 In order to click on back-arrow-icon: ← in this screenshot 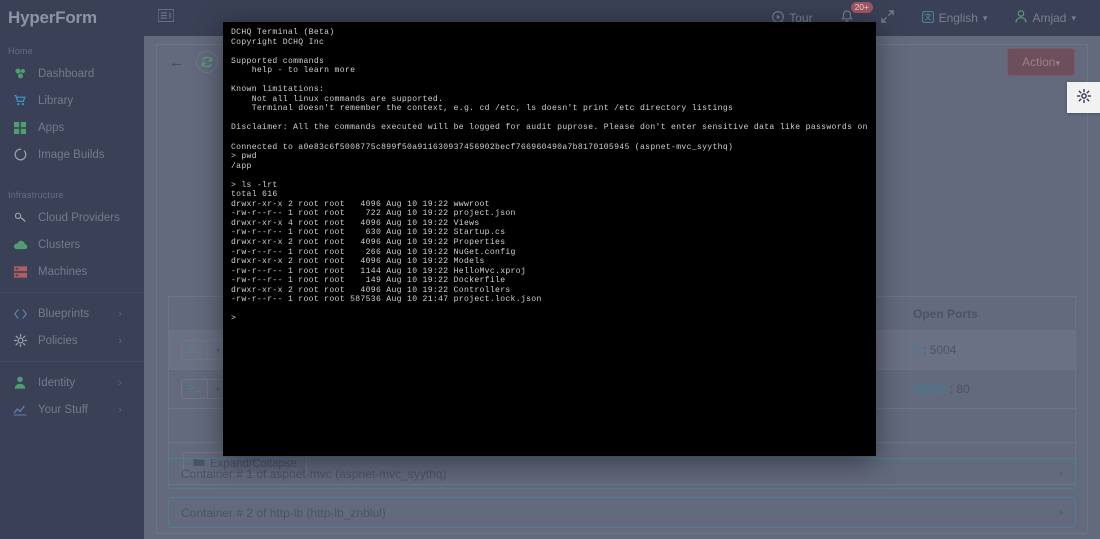, I will do `click(176, 62)`.